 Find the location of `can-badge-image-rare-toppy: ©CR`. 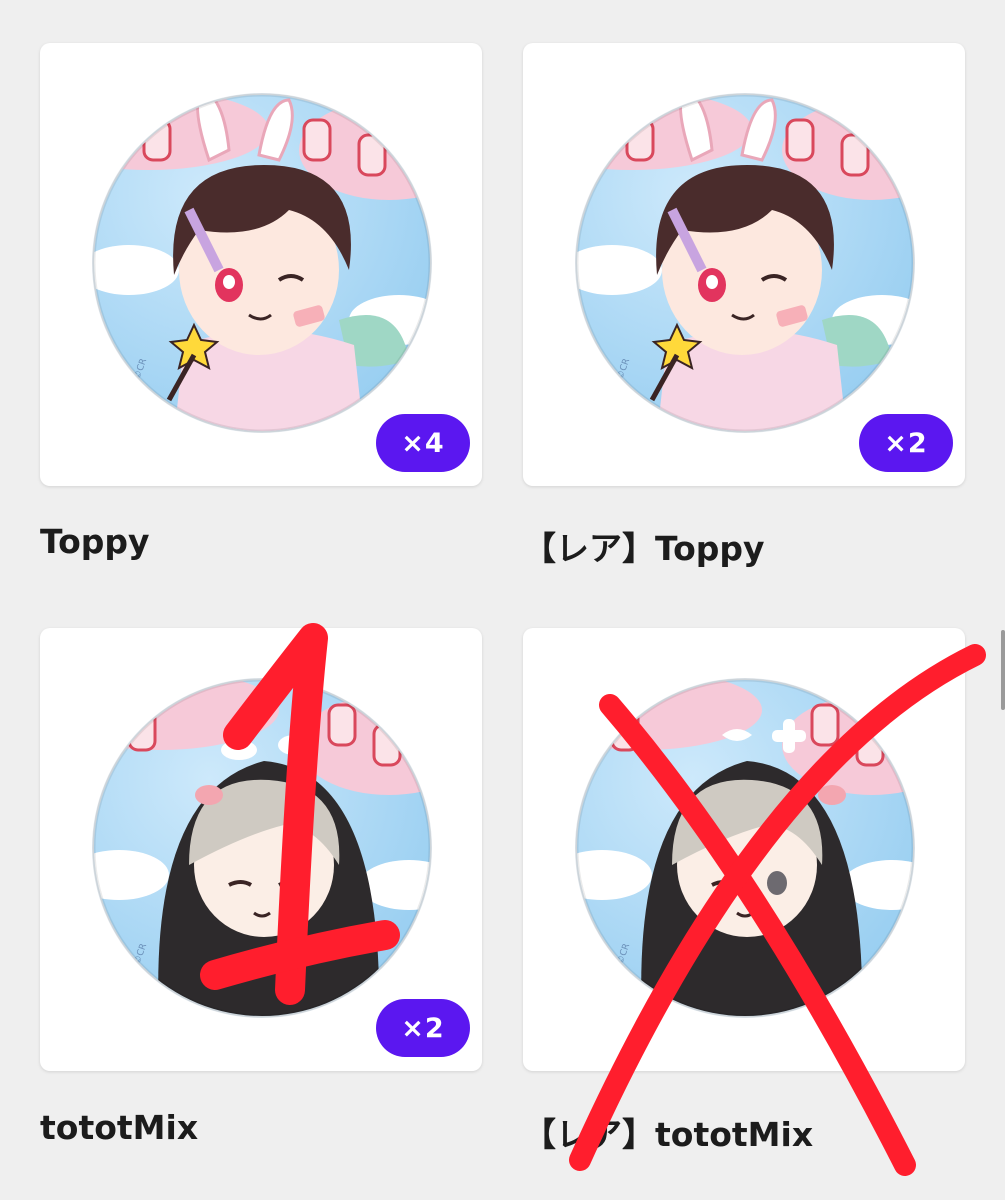

can-badge-image-rare-toppy: ©CR is located at coordinates (745, 263).